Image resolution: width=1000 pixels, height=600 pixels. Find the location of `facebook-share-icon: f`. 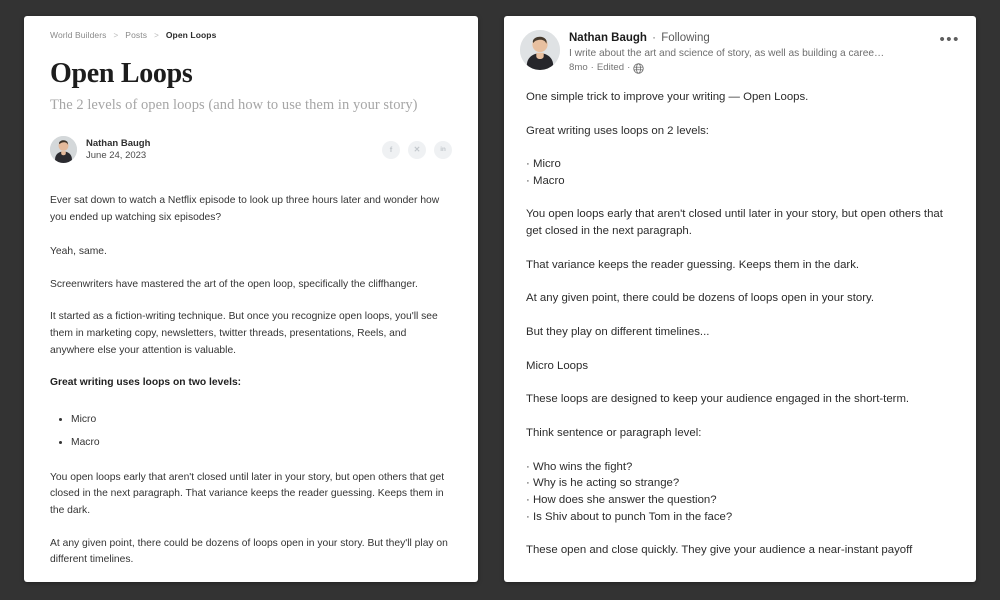

facebook-share-icon: f is located at coordinates (391, 149).